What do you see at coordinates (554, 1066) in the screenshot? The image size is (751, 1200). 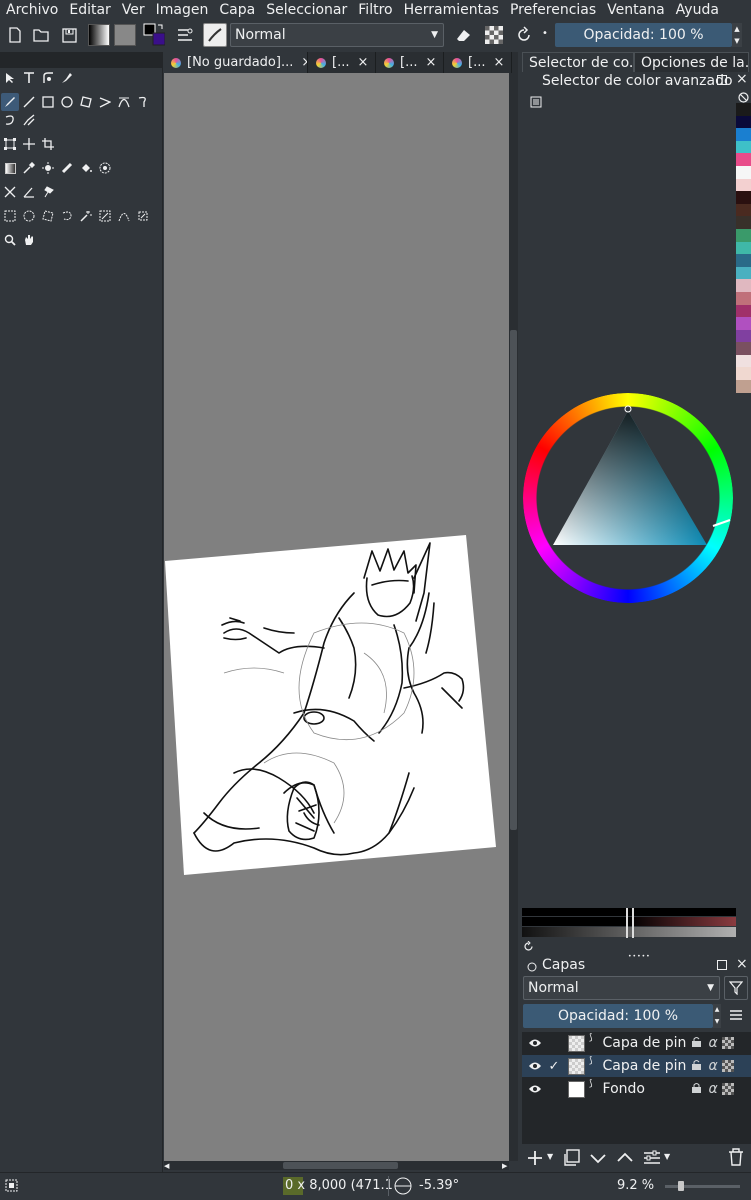 I see `layer-checkbox: ✓` at bounding box center [554, 1066].